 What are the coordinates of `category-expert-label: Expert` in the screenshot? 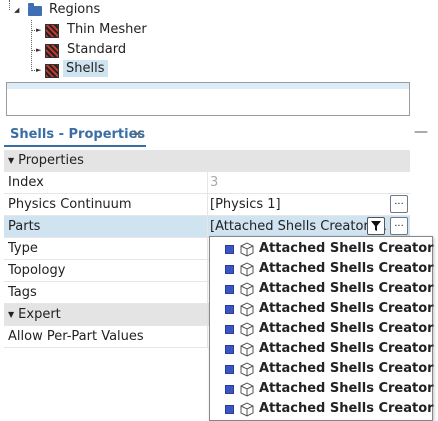 It's located at (39, 314).